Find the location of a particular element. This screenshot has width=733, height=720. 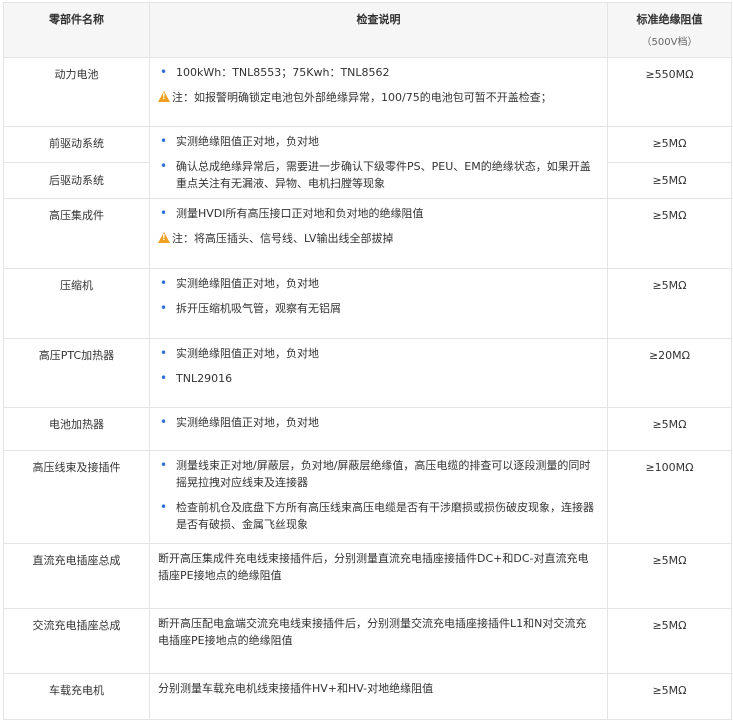

description-text: 分别测量车载充电机线束接插件HV+和HV-对地绝缘阻值 is located at coordinates (296, 688).